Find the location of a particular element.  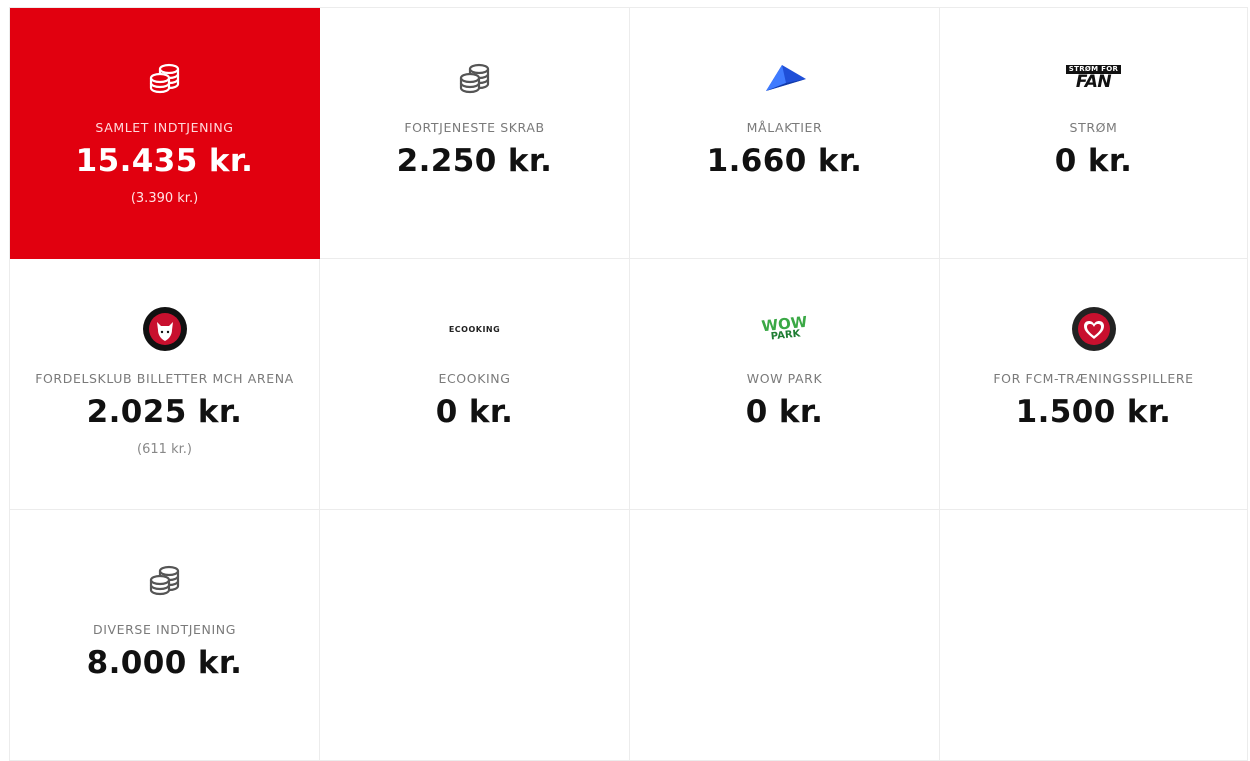

logo-text-bottom: PARK is located at coordinates (785, 335).